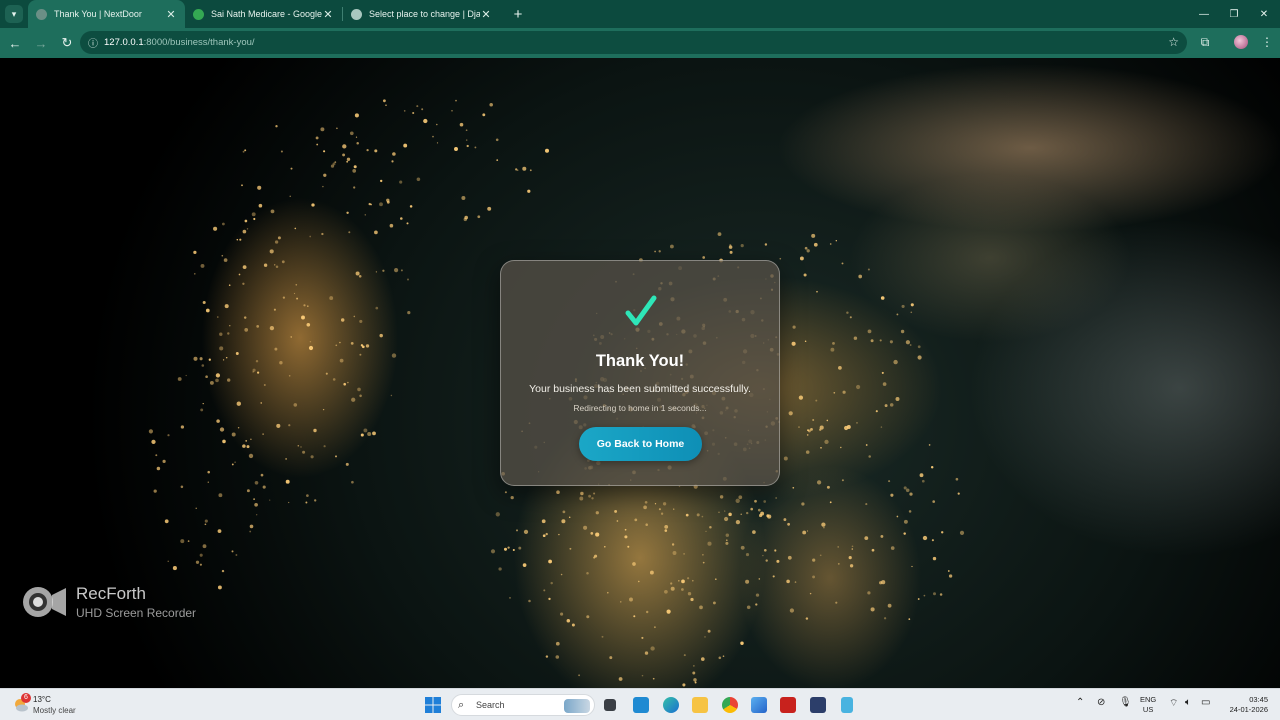  I want to click on tab-django-admin: Select place to change | Djang ✕, so click(421, 14).